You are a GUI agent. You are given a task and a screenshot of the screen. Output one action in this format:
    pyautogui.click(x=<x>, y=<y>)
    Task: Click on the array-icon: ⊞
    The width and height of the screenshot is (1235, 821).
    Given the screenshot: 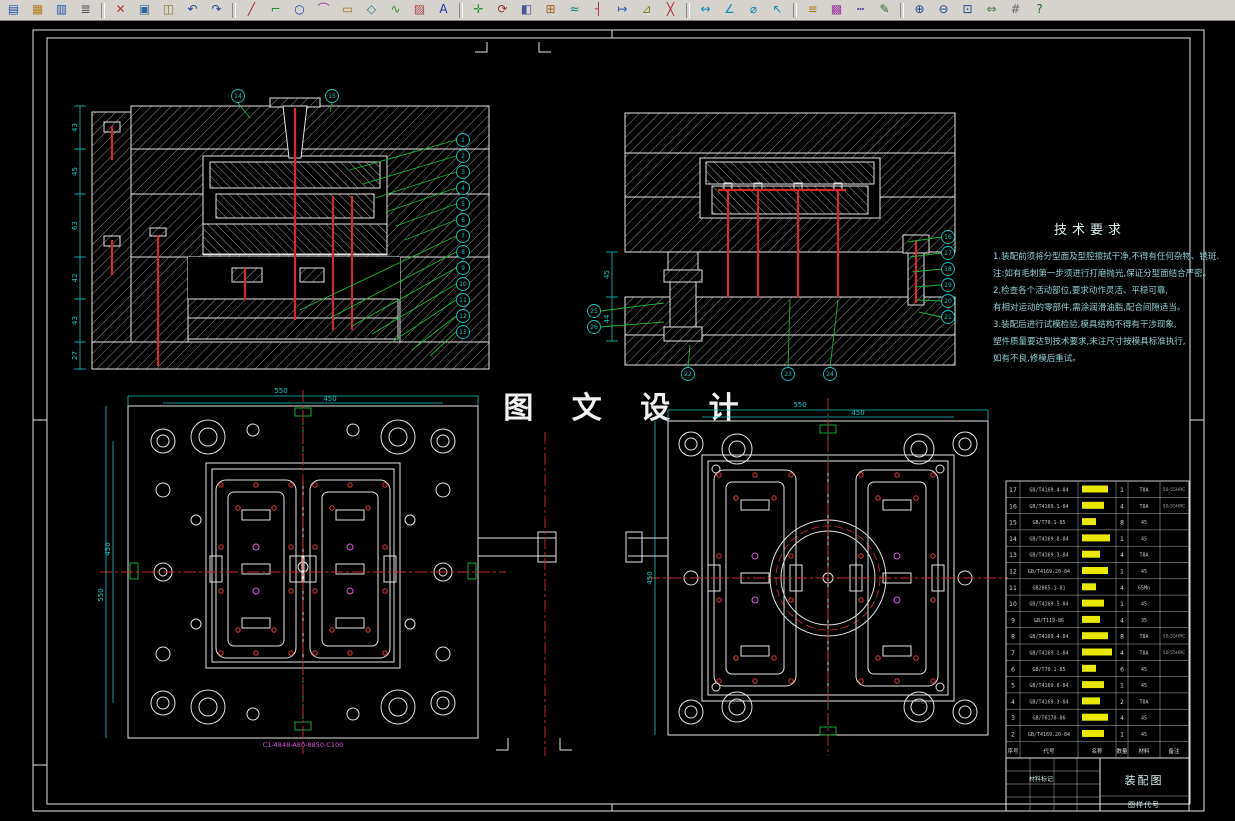 What is the action you would take?
    pyautogui.click(x=550, y=10)
    